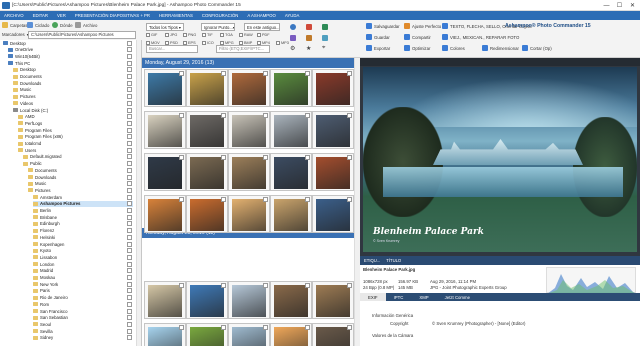 The image size is (640, 346). What do you see at coordinates (176, 15) in the screenshot?
I see `menu-tools: HERRAMIENTAS` at bounding box center [176, 15].